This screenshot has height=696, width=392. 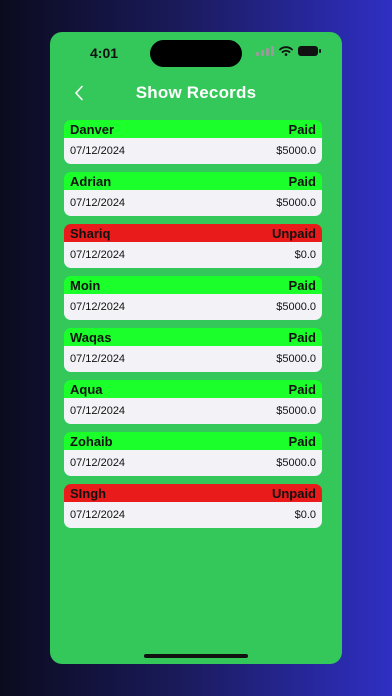 I want to click on record-card: Waqas Paid 07/12/2024 $5000.0, so click(x=193, y=350).